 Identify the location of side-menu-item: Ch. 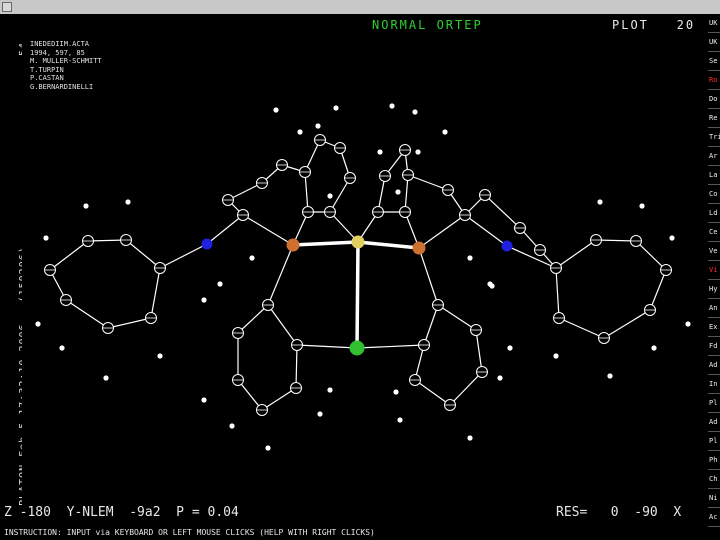
(714, 479).